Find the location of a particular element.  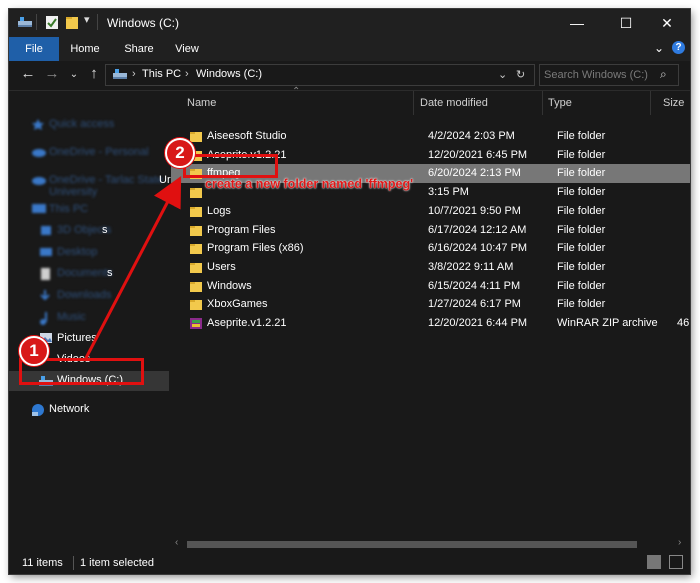

maximize-button: ☐ is located at coordinates (626, 23).